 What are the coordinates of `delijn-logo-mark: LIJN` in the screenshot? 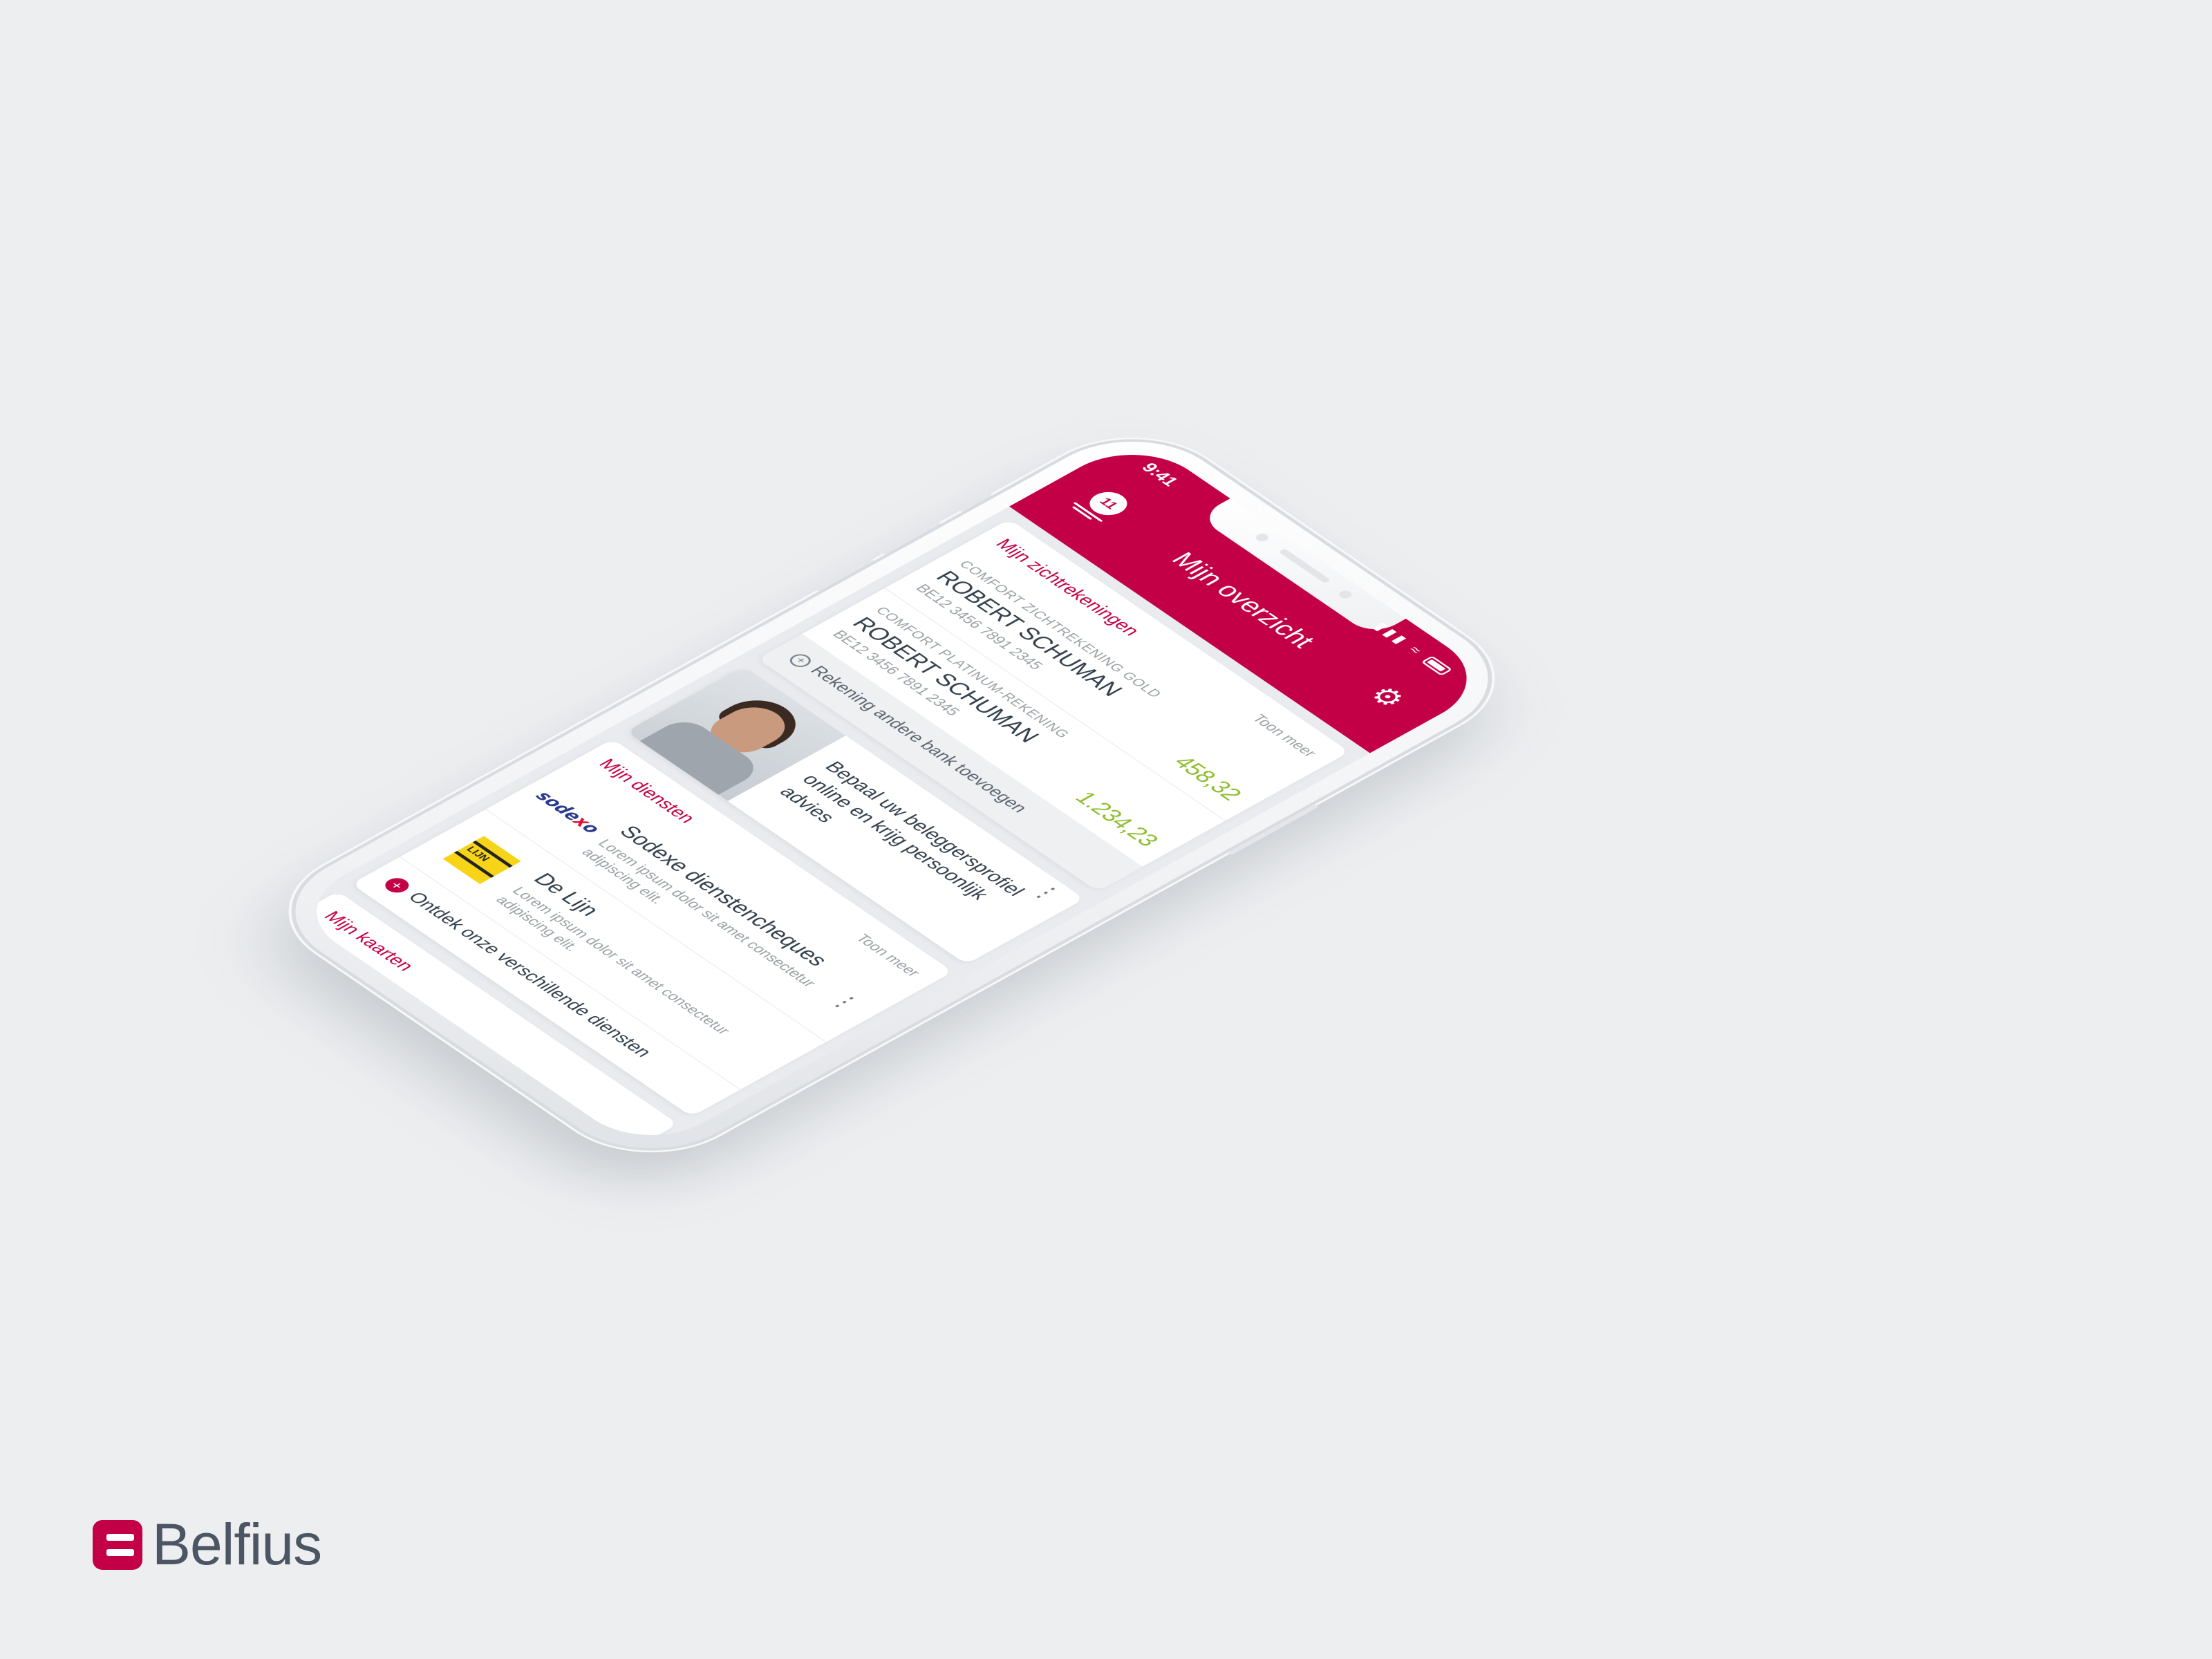 It's located at (481, 860).